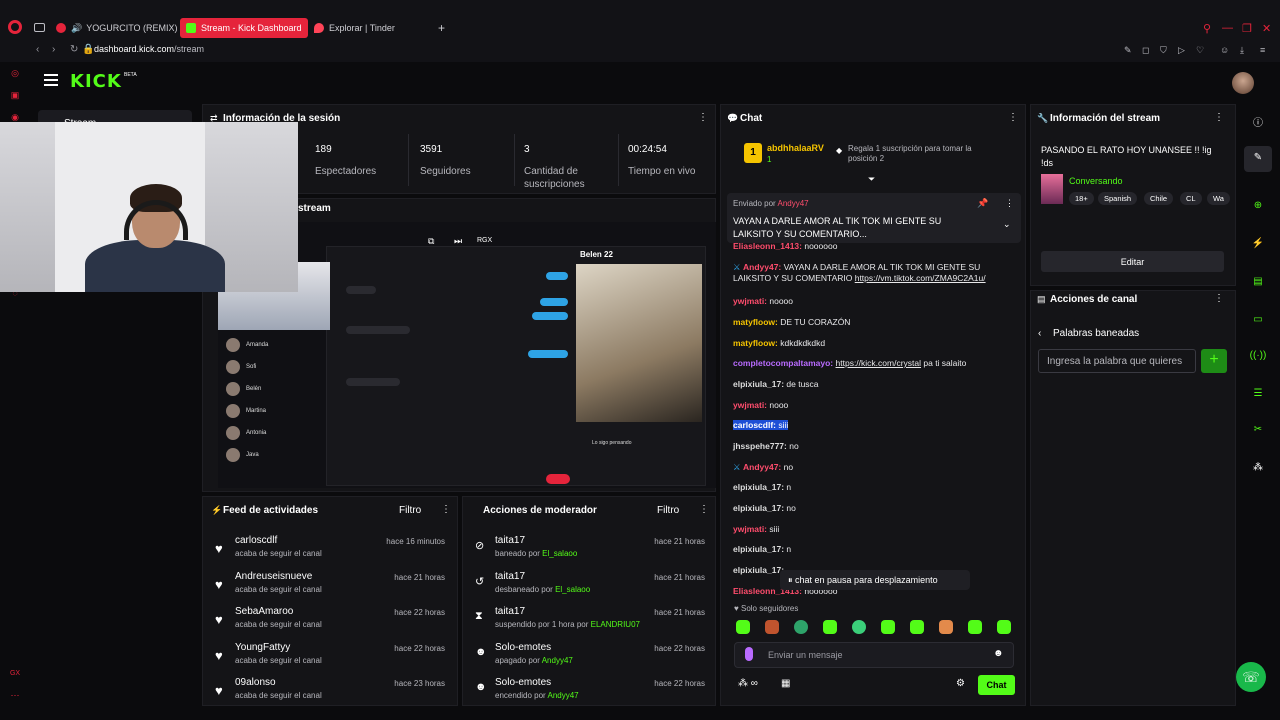 Image resolution: width=1280 pixels, height=720 pixels. I want to click on feed-filter-button: Filtro, so click(410, 510).